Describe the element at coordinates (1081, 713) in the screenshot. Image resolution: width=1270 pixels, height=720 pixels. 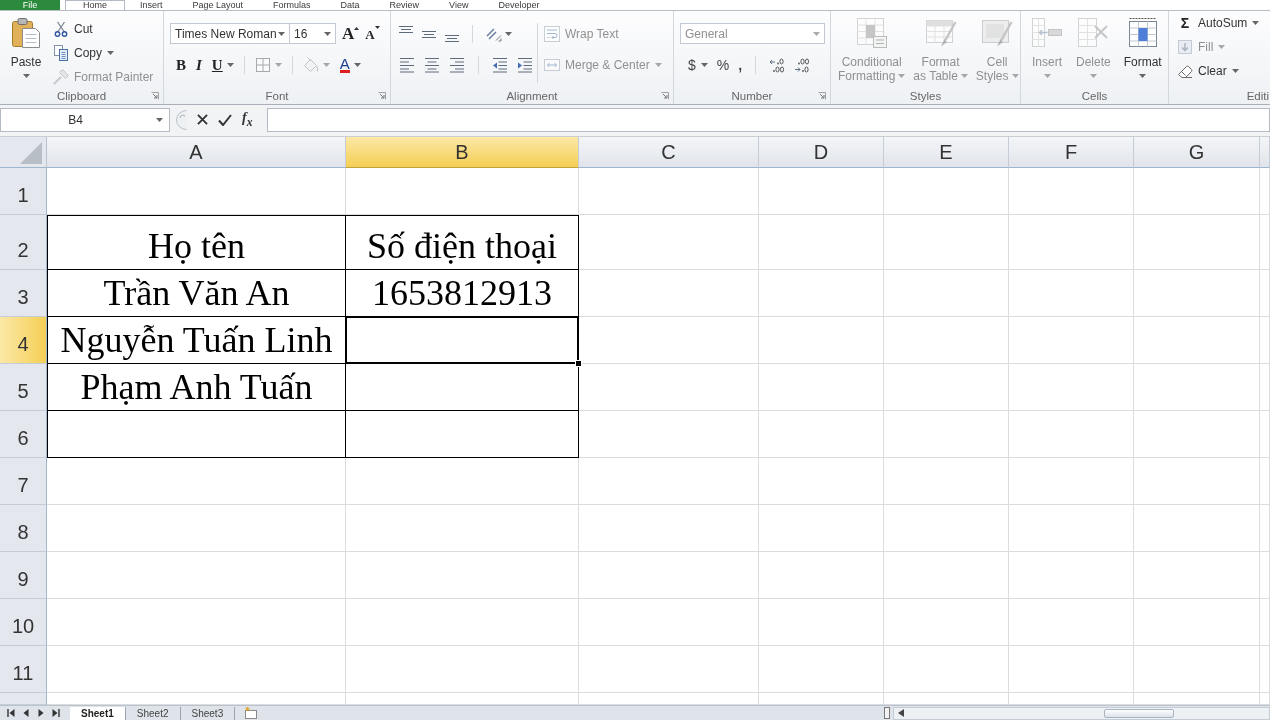
I see `horizontal-scrollbar` at that location.